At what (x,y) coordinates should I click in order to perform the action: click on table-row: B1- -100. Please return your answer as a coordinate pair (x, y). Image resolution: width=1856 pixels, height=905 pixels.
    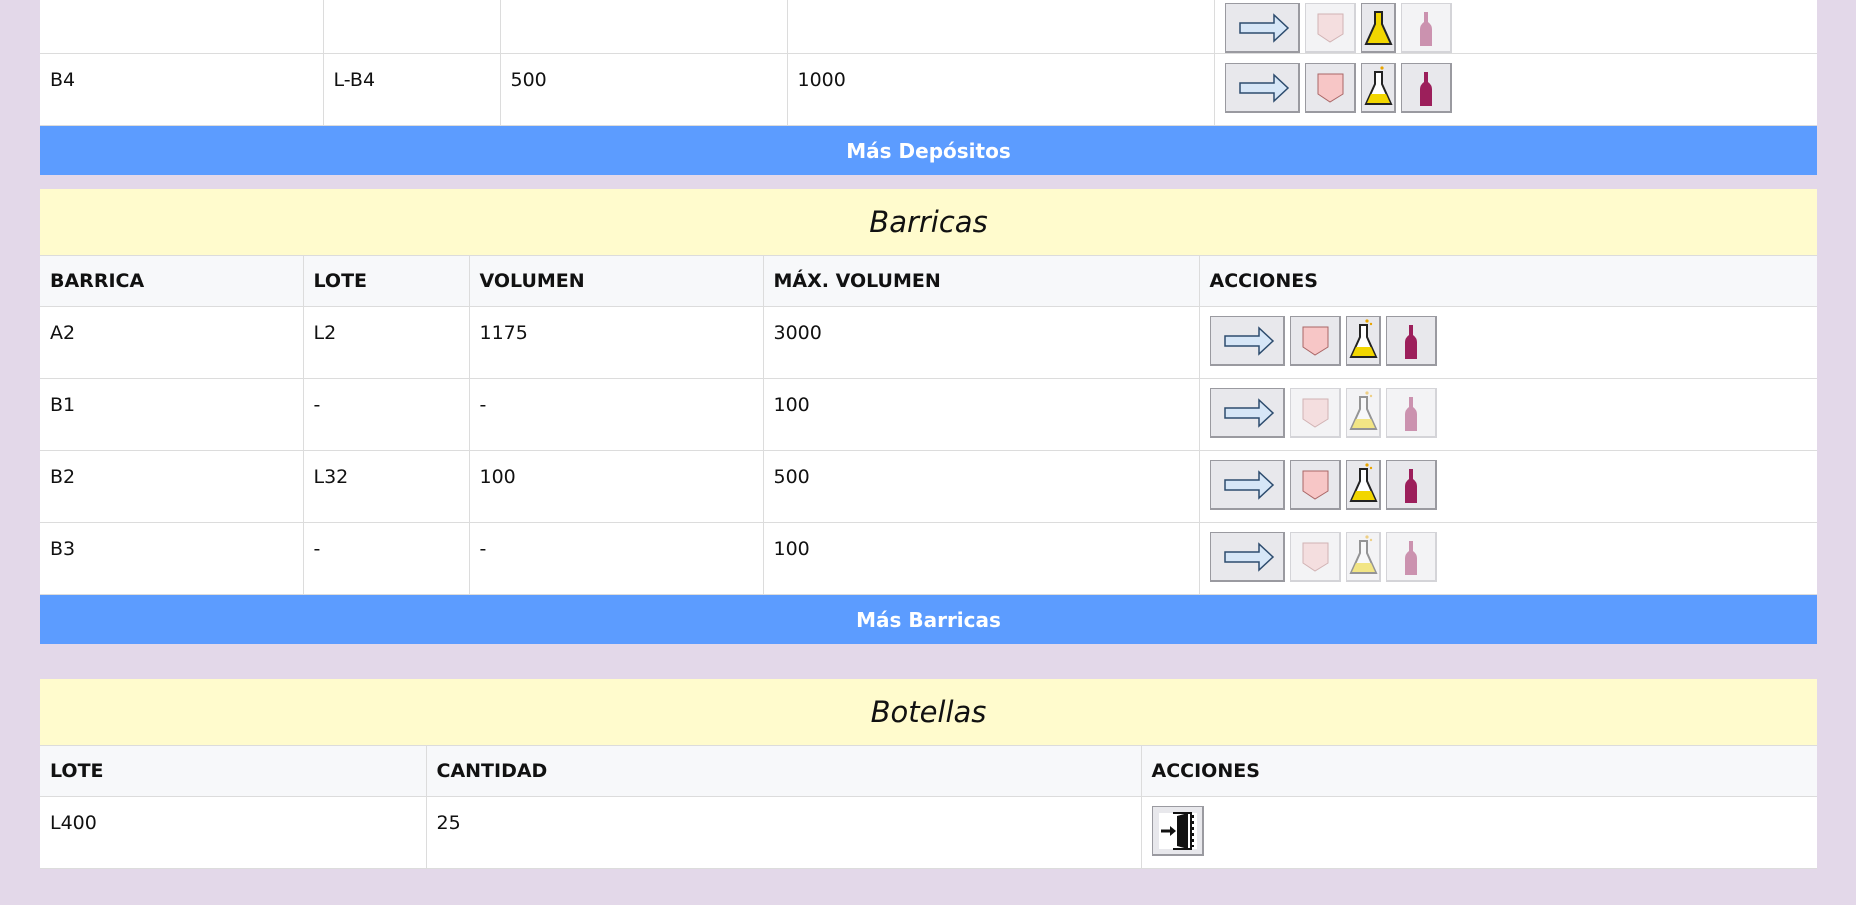
    Looking at the image, I should click on (928, 414).